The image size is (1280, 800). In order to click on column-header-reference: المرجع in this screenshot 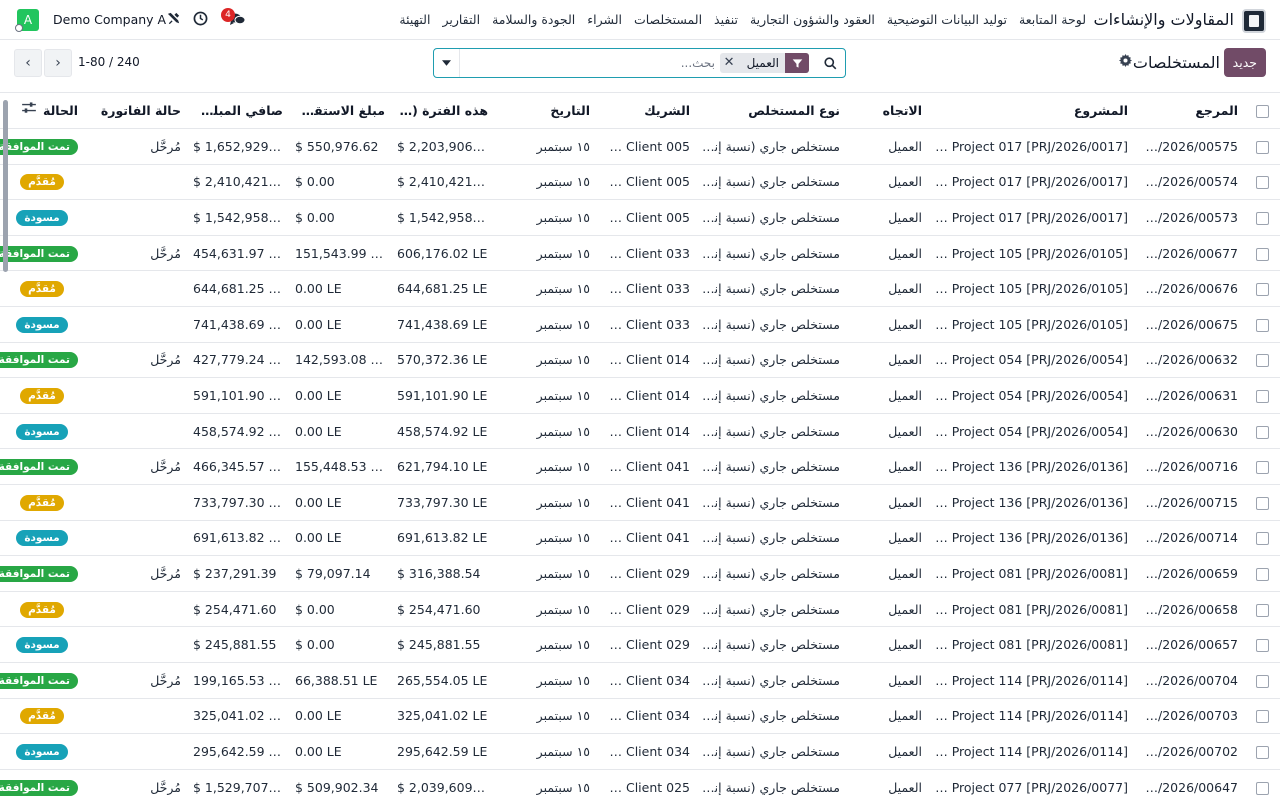, I will do `click(1189, 111)`.